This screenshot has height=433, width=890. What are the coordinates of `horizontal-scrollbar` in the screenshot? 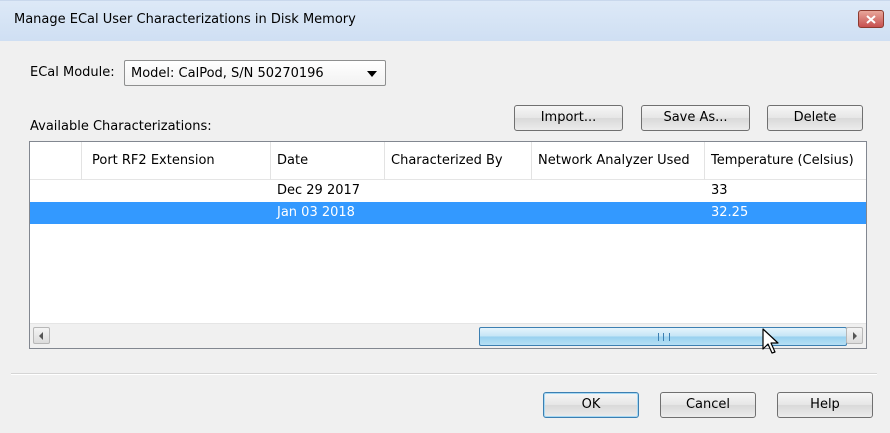 It's located at (448, 335).